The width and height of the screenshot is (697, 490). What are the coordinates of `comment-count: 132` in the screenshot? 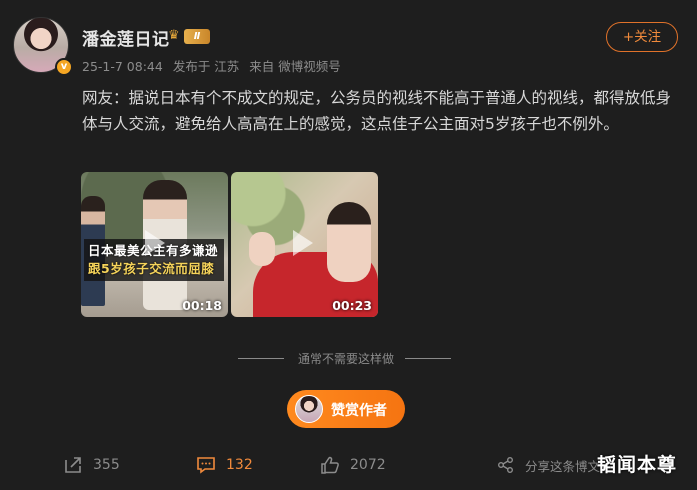 It's located at (239, 465).